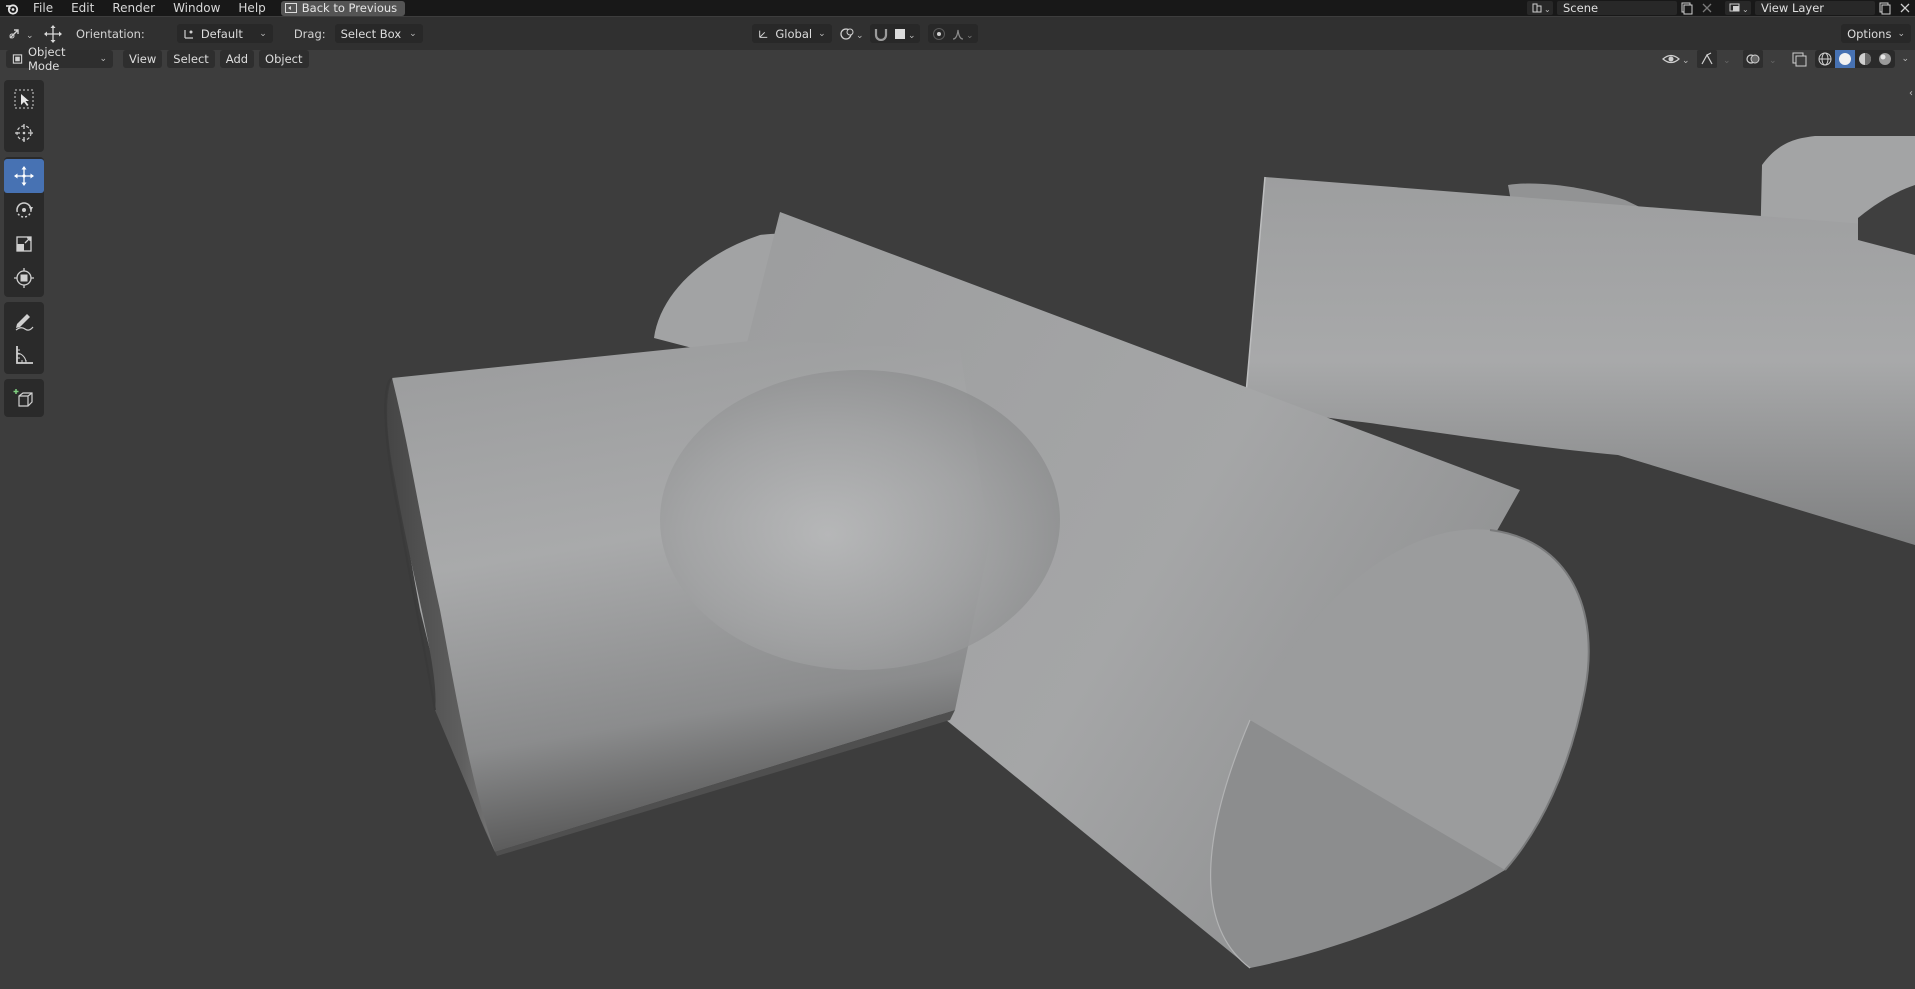  I want to click on menu-window: Window, so click(196, 8).